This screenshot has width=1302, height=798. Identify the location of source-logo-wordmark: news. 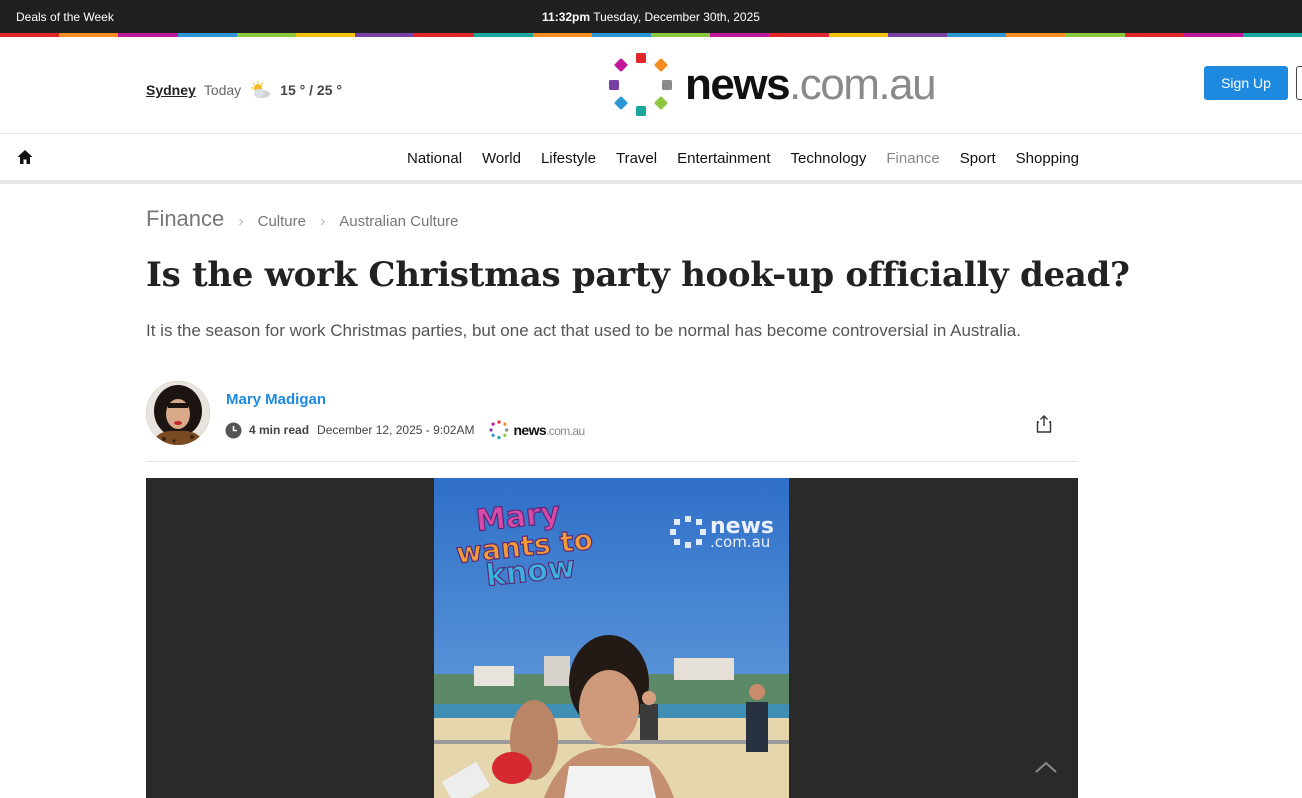
(530, 430).